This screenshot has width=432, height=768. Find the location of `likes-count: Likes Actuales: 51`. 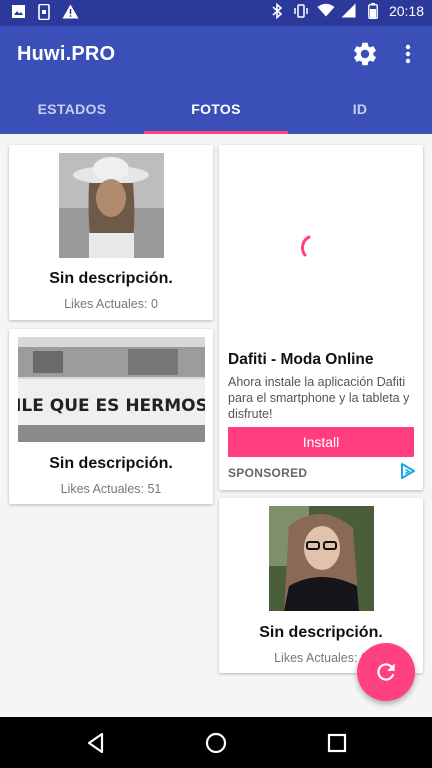

likes-count: Likes Actuales: 51 is located at coordinates (111, 489).